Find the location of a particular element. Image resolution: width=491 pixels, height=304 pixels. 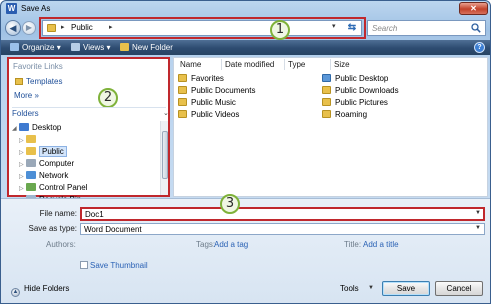

organize-button: Organize ▾ is located at coordinates (35, 47).